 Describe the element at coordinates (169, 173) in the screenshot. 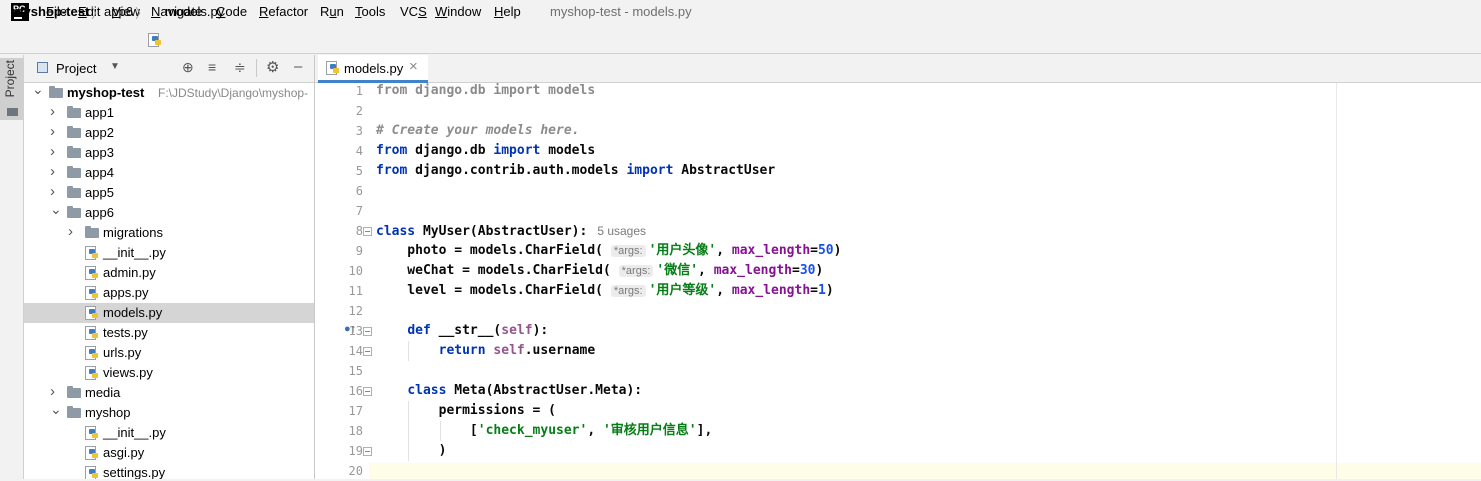

I see `tree-folder: › app4` at that location.